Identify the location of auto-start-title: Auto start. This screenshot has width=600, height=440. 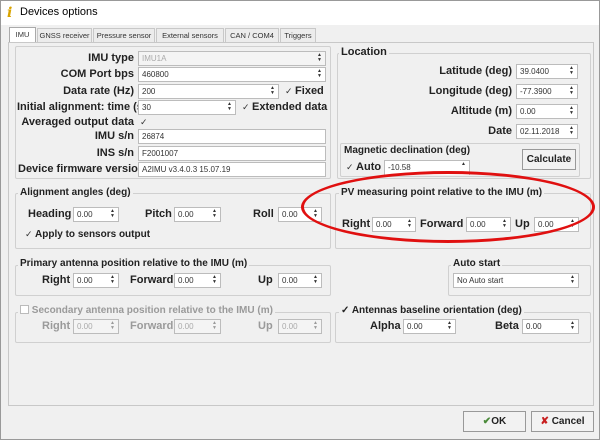
(477, 263).